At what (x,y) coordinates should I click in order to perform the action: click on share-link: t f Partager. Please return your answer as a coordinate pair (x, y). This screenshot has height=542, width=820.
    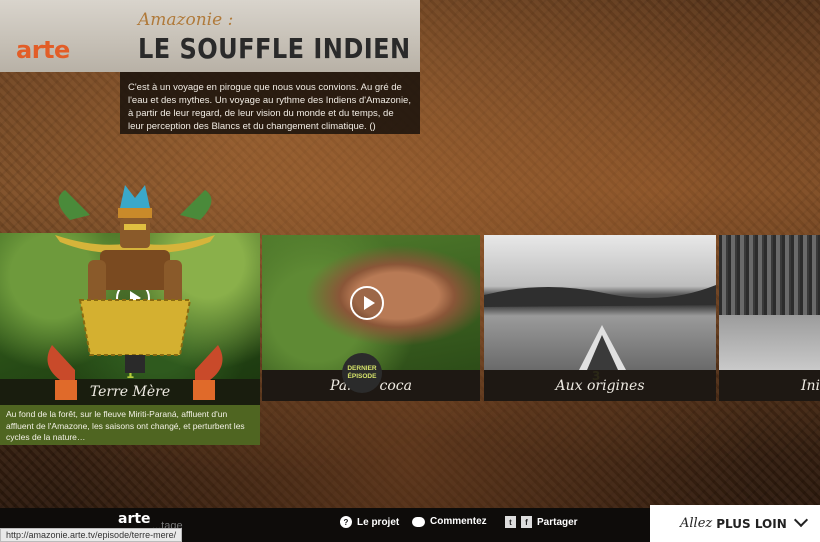
    Looking at the image, I should click on (541, 522).